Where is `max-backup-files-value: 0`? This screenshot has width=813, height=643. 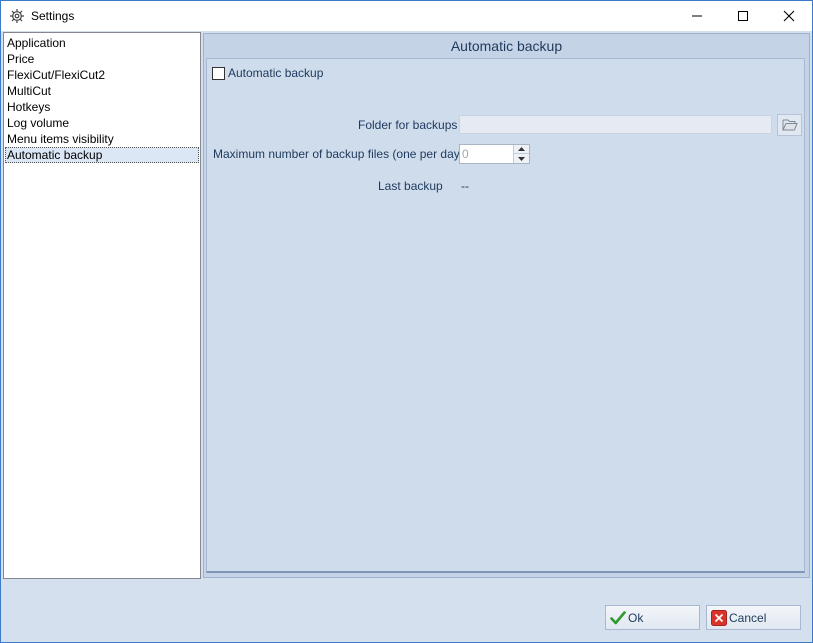 max-backup-files-value: 0 is located at coordinates (465, 154).